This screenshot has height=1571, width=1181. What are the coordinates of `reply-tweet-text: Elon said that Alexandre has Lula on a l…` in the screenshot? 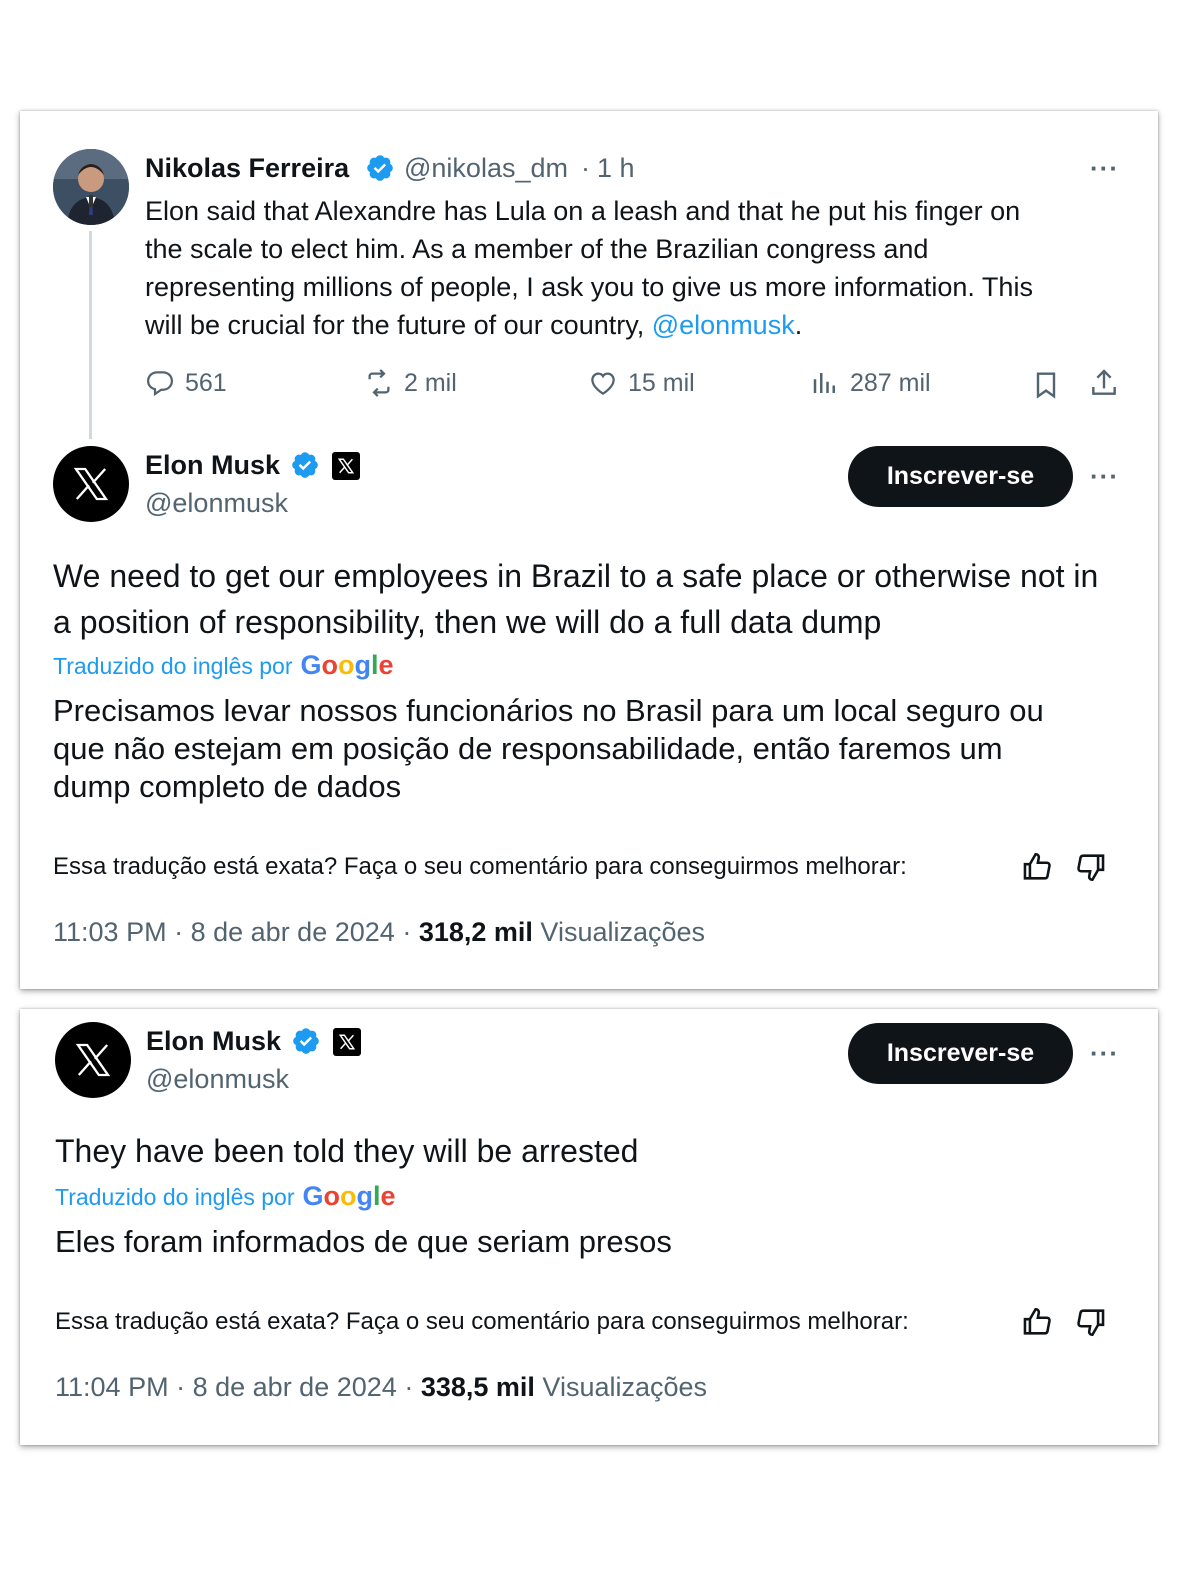 It's located at (640, 268).